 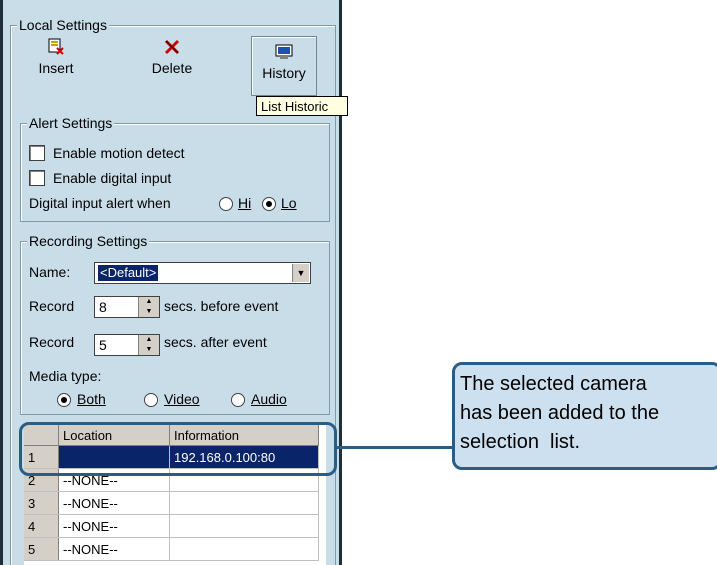 I want to click on row-highlight-outline, so click(x=178, y=449).